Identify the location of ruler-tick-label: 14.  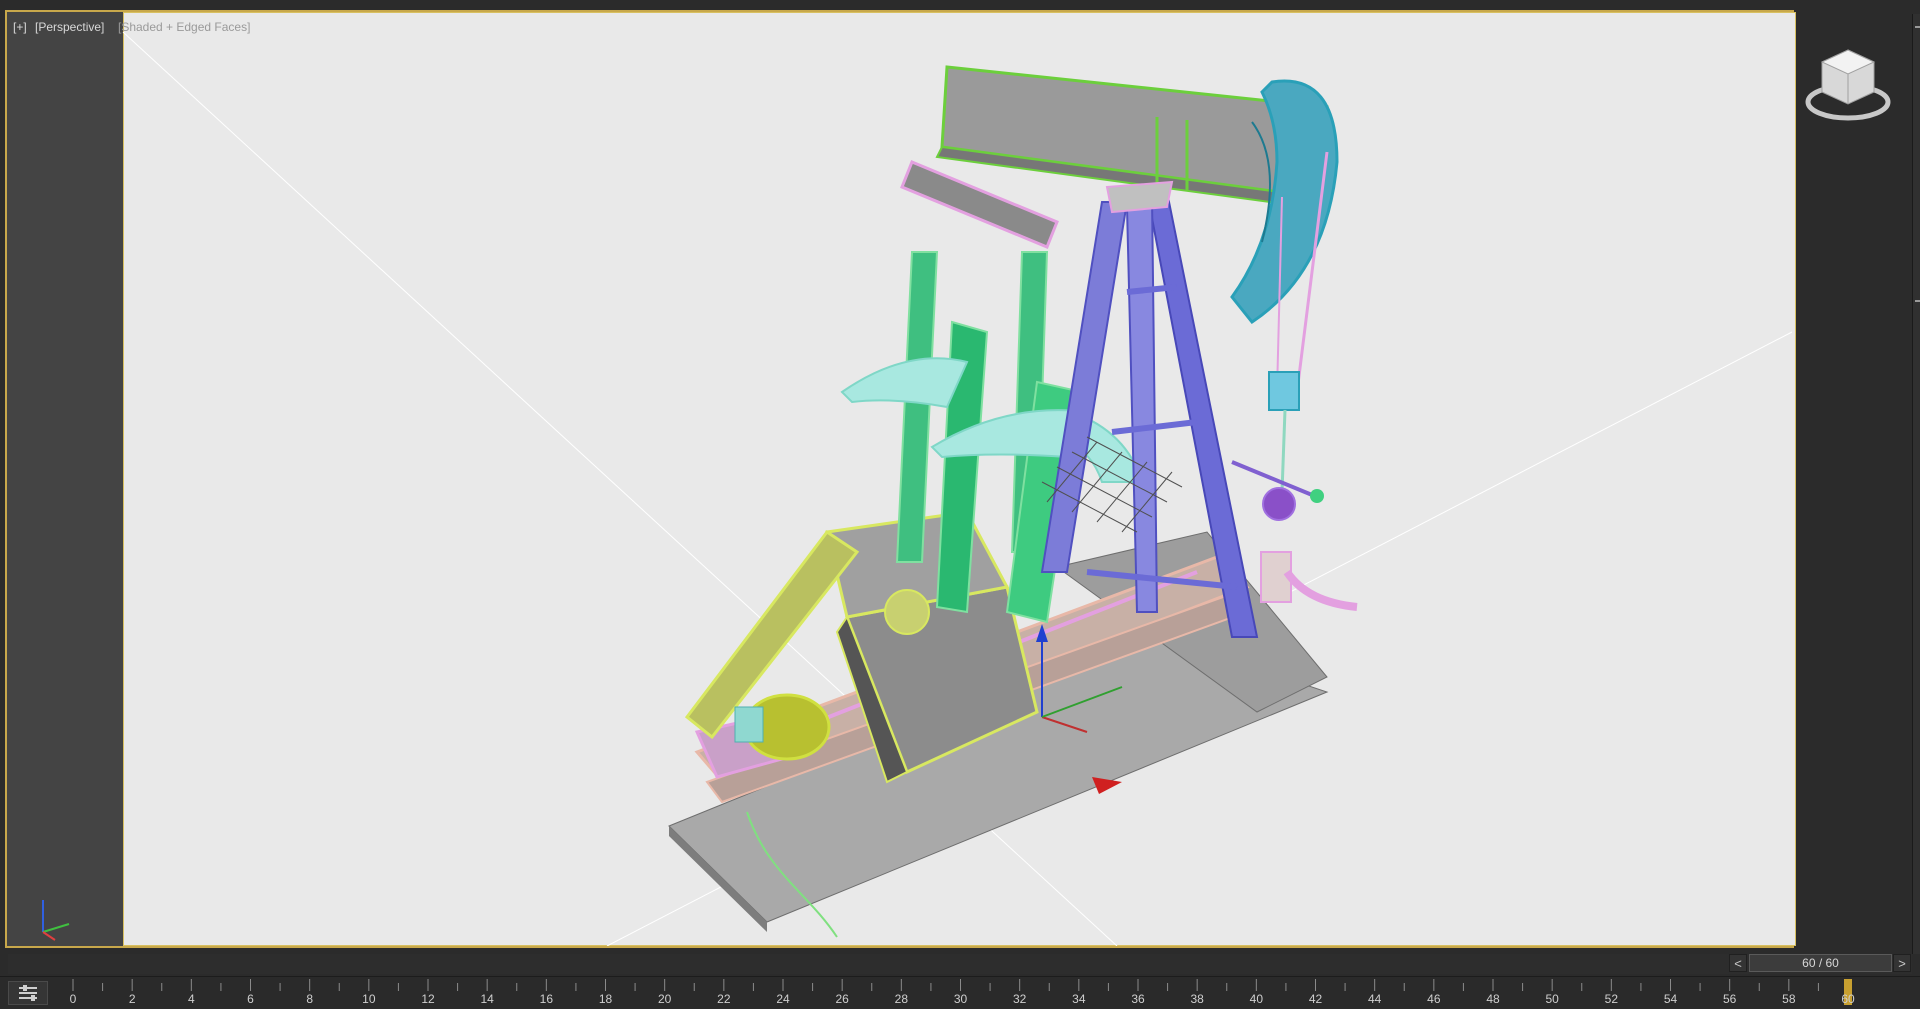
(487, 999).